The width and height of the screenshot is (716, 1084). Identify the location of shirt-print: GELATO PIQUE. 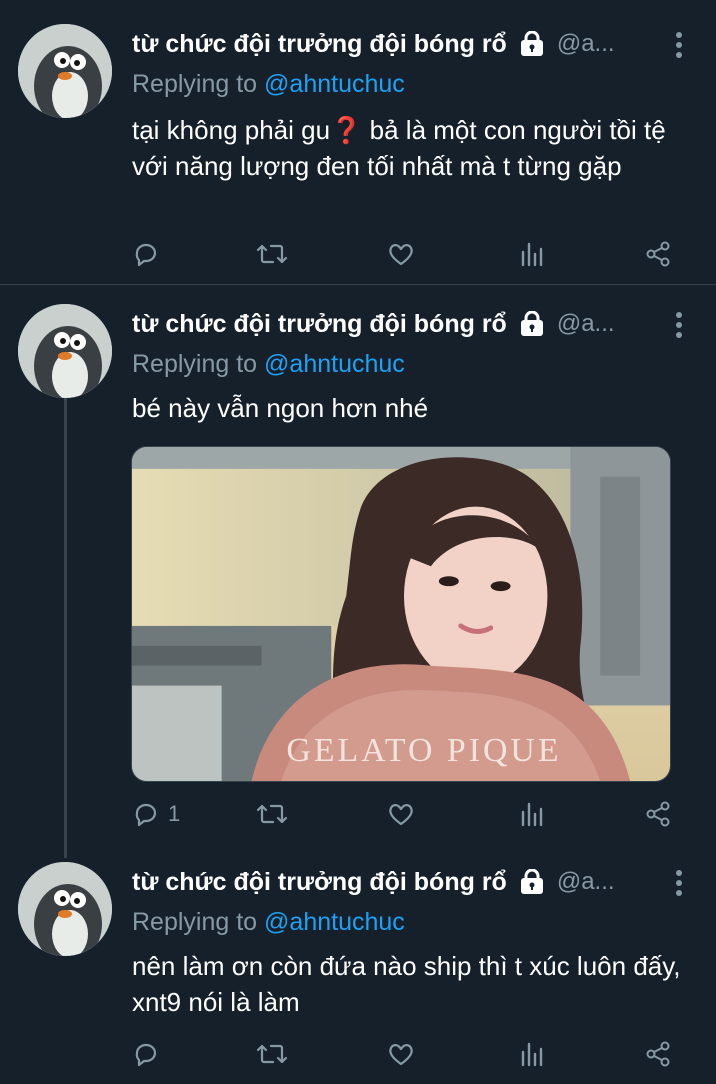
(423, 750).